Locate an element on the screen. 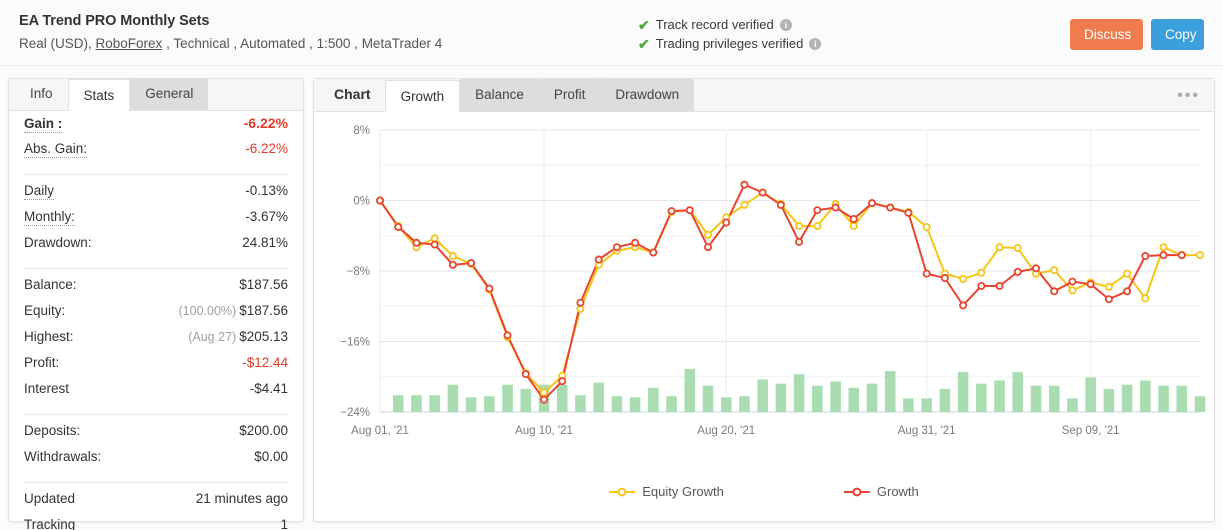  stats-row: Interest -$4.41 is located at coordinates (156, 394).